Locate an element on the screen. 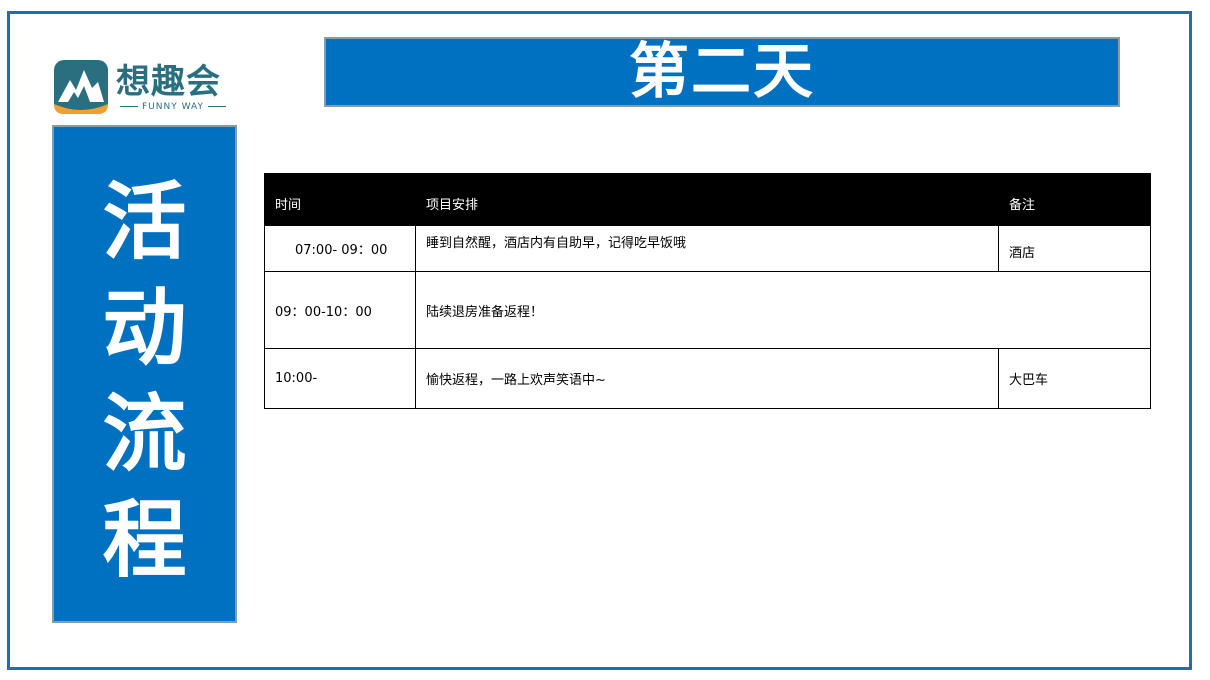 This screenshot has width=1210, height=680. logo: 想趣会 FUNNY WAY is located at coordinates (144, 89).